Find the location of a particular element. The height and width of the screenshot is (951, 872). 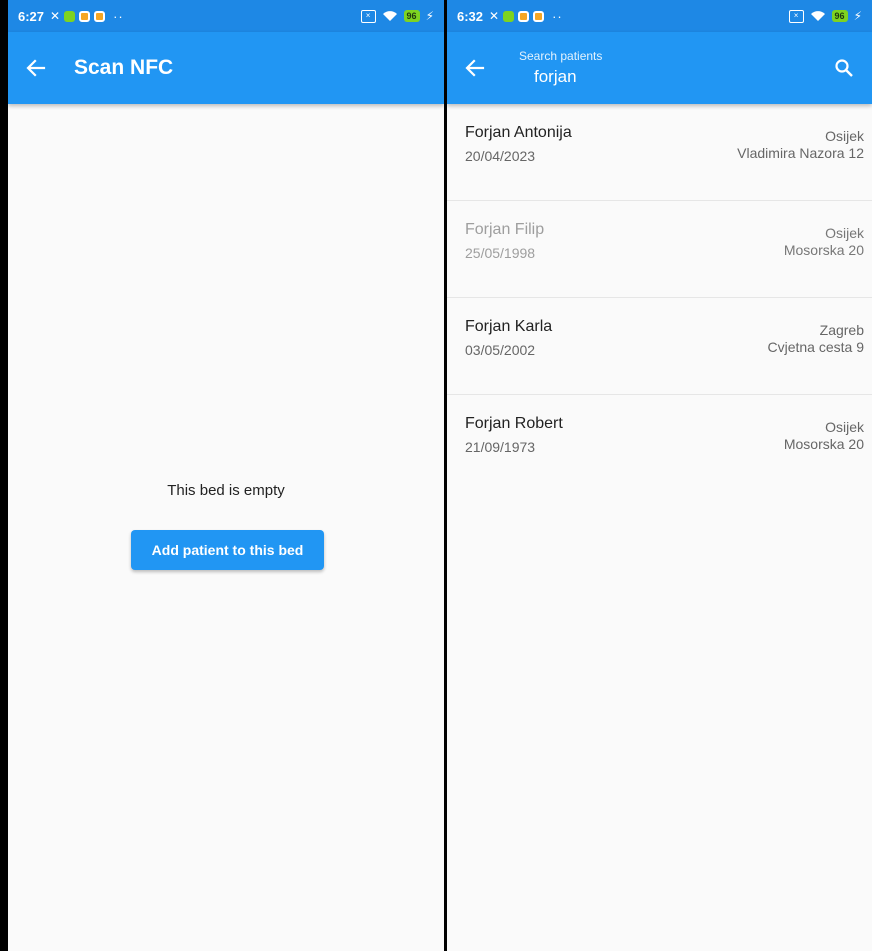

status-time: 6:32 is located at coordinates (470, 16).